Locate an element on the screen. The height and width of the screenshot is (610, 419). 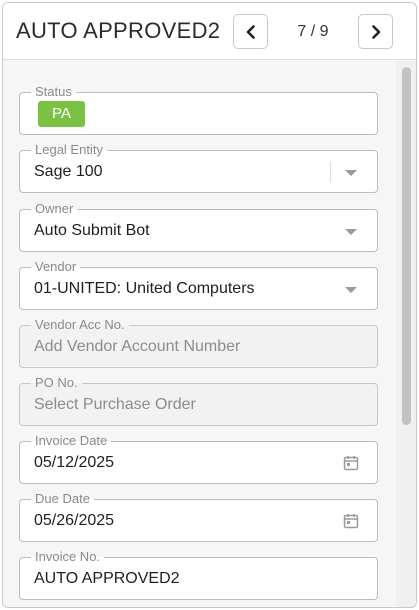
panel-header: AUTO APPROVED2 7 / 9 is located at coordinates (209, 31).